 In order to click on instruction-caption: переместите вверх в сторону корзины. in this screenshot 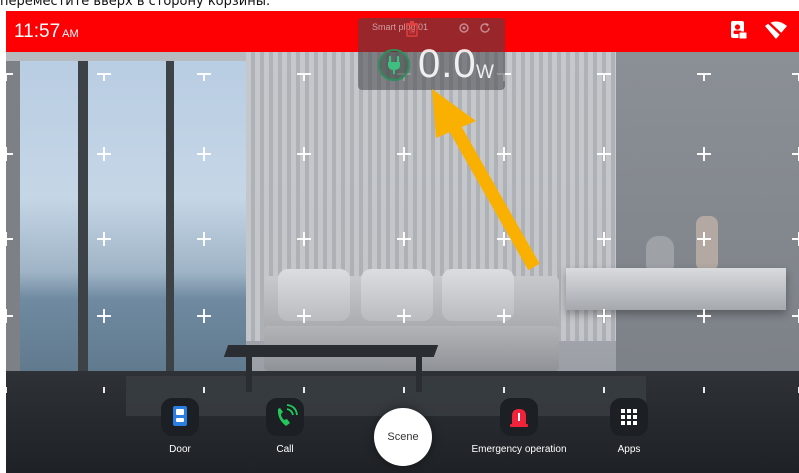, I will do `click(135, 4)`.